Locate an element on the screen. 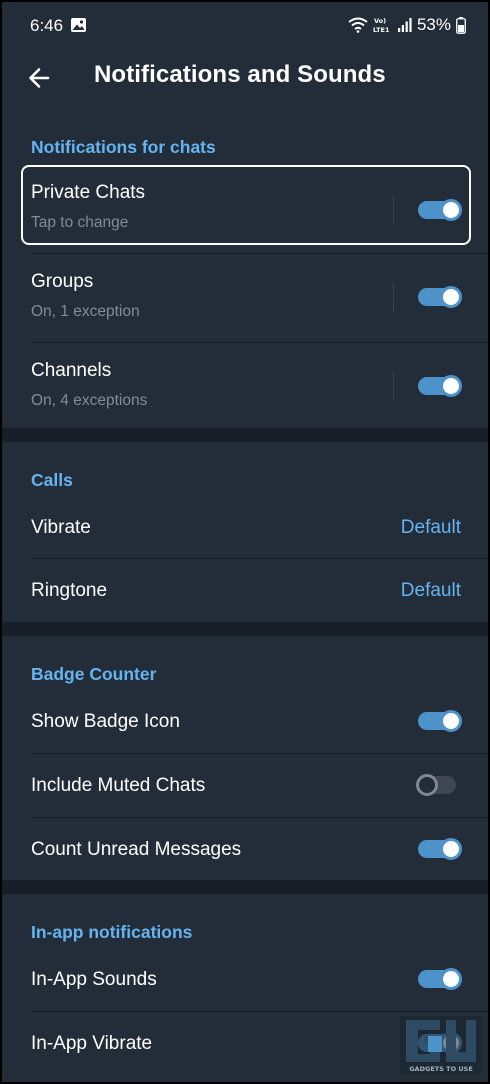 Image resolution: width=490 pixels, height=1084 pixels. section-header-badge-counter: Badge Counter is located at coordinates (94, 674).